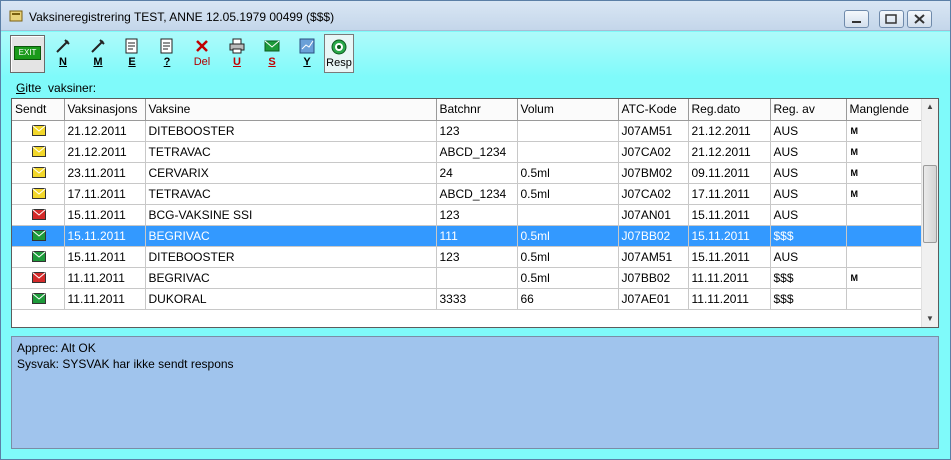  What do you see at coordinates (653, 110) in the screenshot?
I see `column-header-atc-kode: ATC-Kode` at bounding box center [653, 110].